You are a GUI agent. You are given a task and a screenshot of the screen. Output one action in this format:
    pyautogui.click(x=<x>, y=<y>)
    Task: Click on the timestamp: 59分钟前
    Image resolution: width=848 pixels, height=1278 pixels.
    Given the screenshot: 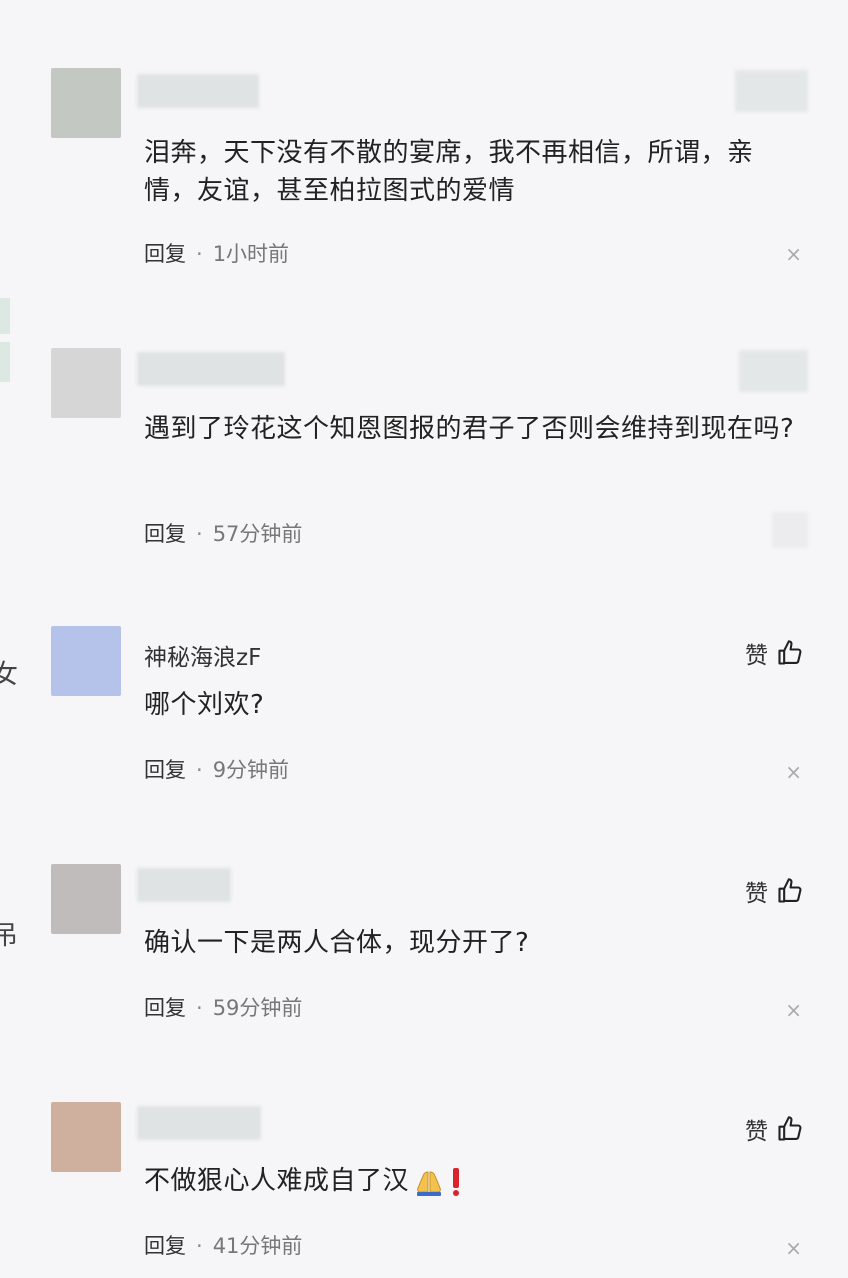 What is the action you would take?
    pyautogui.click(x=257, y=1008)
    